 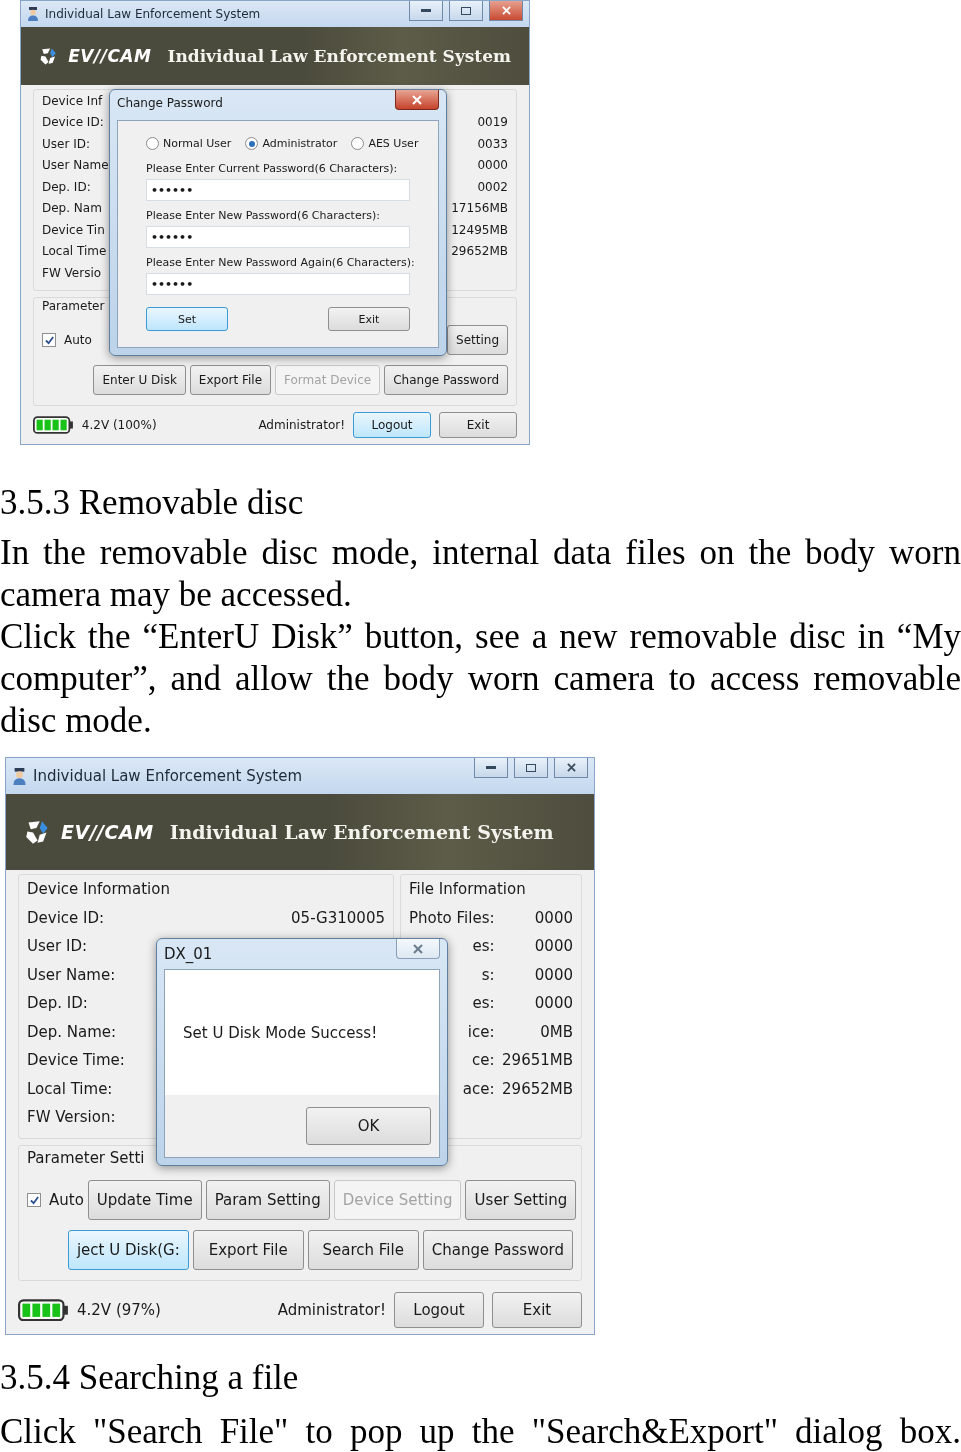 What do you see at coordinates (492, 122) in the screenshot?
I see `field-value: 0019` at bounding box center [492, 122].